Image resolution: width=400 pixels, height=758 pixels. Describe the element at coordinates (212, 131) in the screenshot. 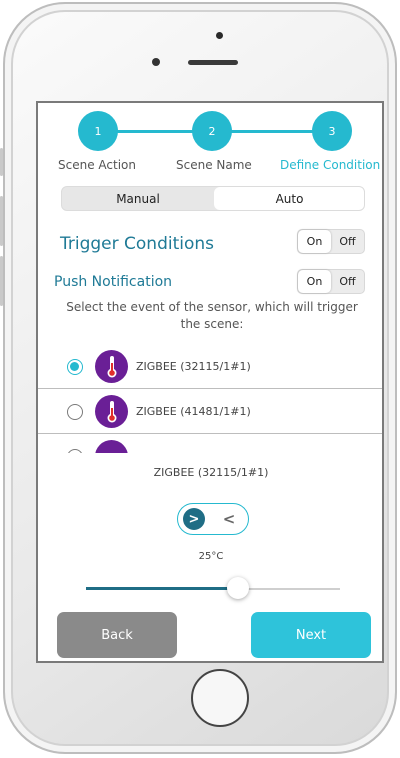

I see `step-2: 2` at that location.